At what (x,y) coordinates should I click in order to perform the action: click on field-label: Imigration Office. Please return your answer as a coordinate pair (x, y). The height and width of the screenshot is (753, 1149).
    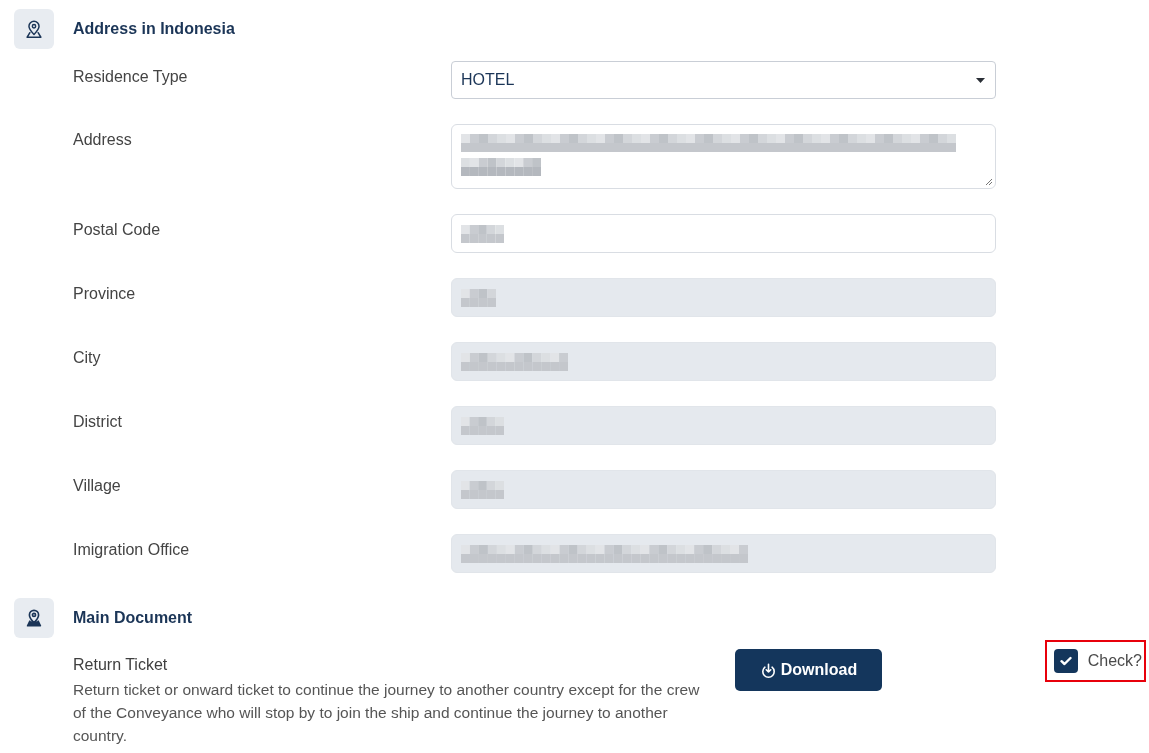
    Looking at the image, I should click on (131, 549).